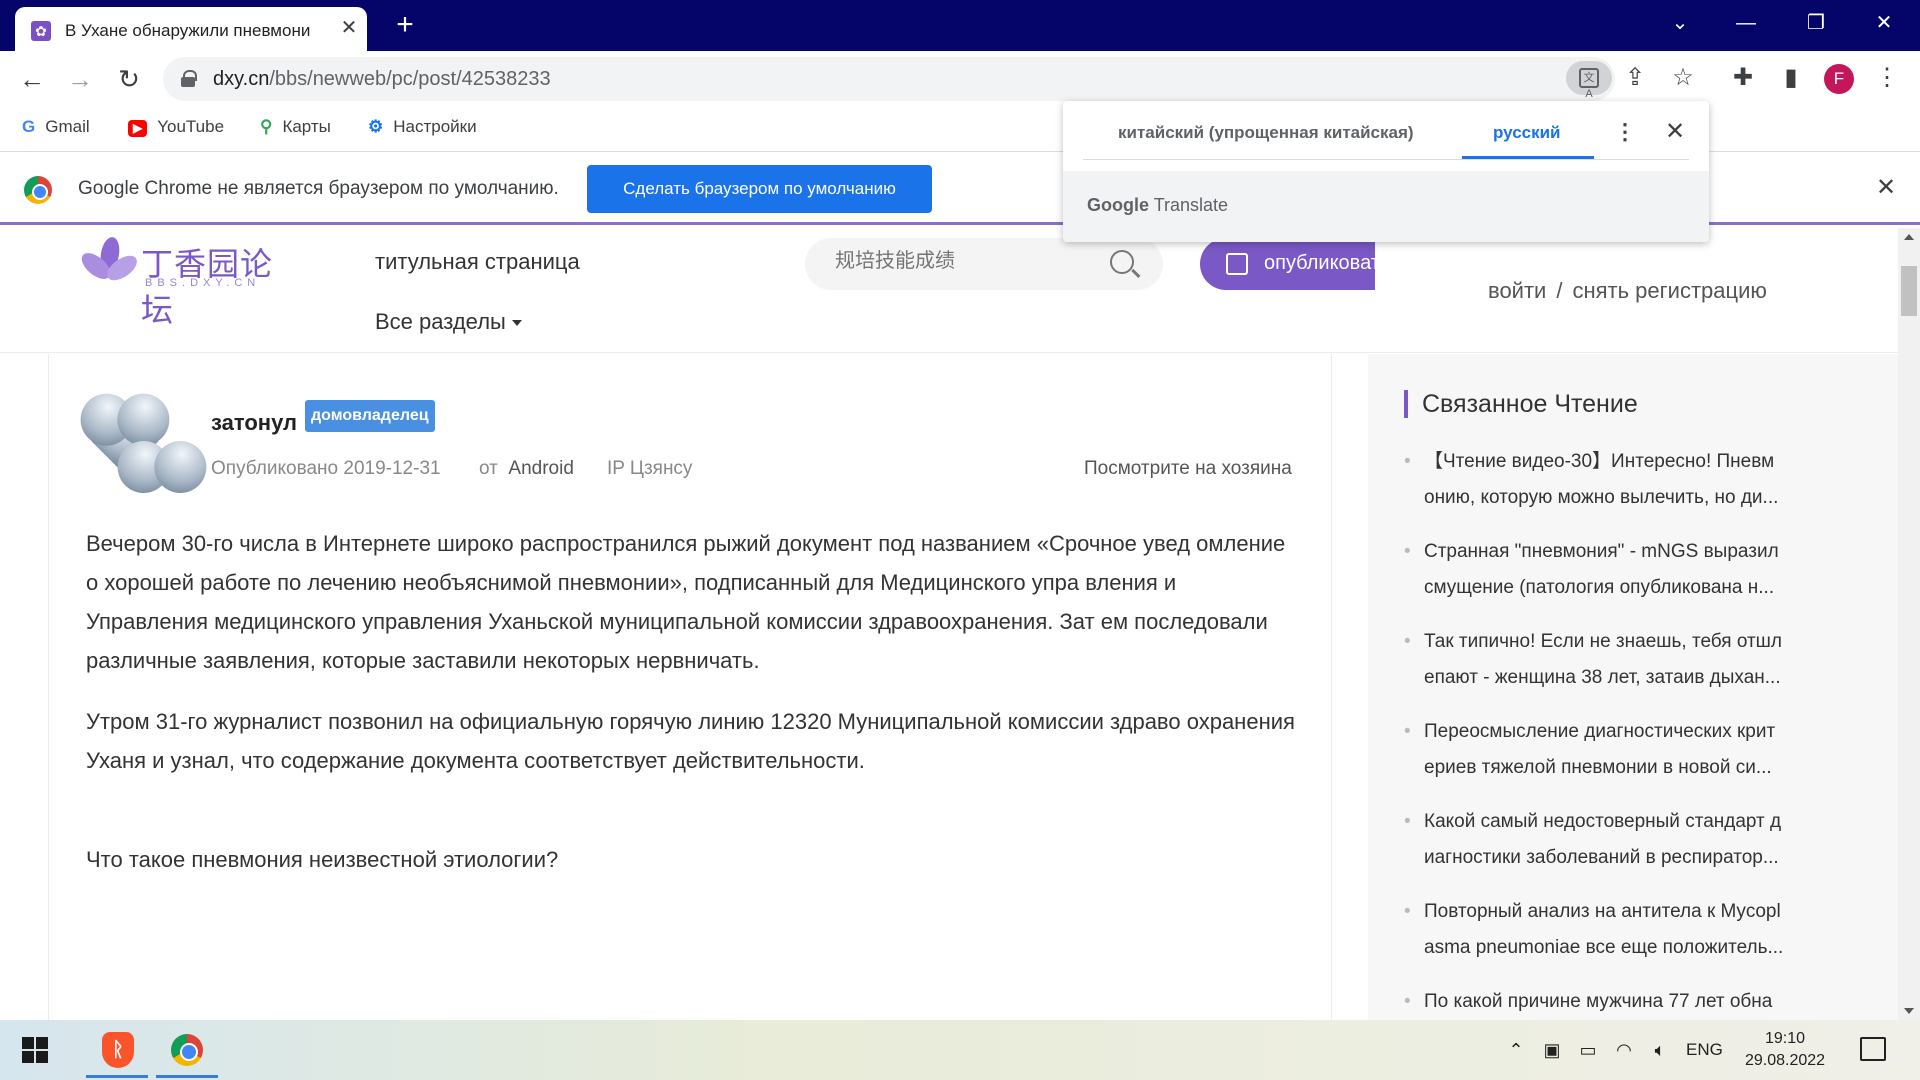  What do you see at coordinates (1635, 78) in the screenshot?
I see `share-icon: ⇪` at bounding box center [1635, 78].